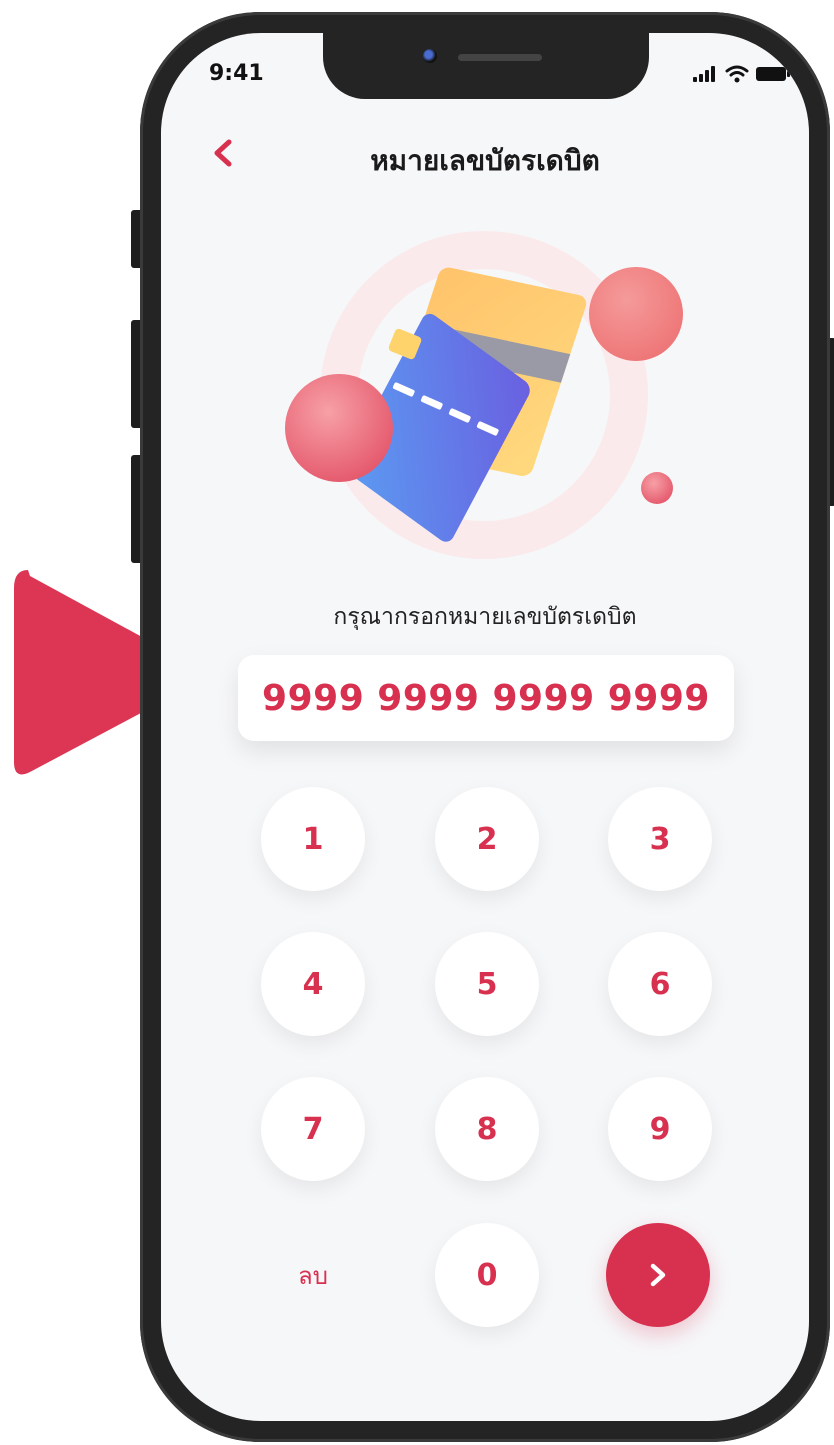 Image resolution: width=834 pixels, height=1445 pixels. What do you see at coordinates (660, 839) in the screenshot?
I see `keypad-key-3: 3` at bounding box center [660, 839].